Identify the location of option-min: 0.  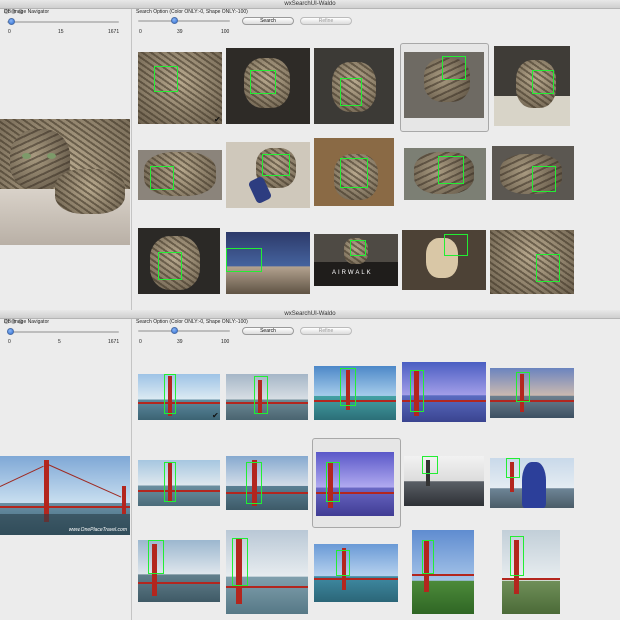
(140, 342).